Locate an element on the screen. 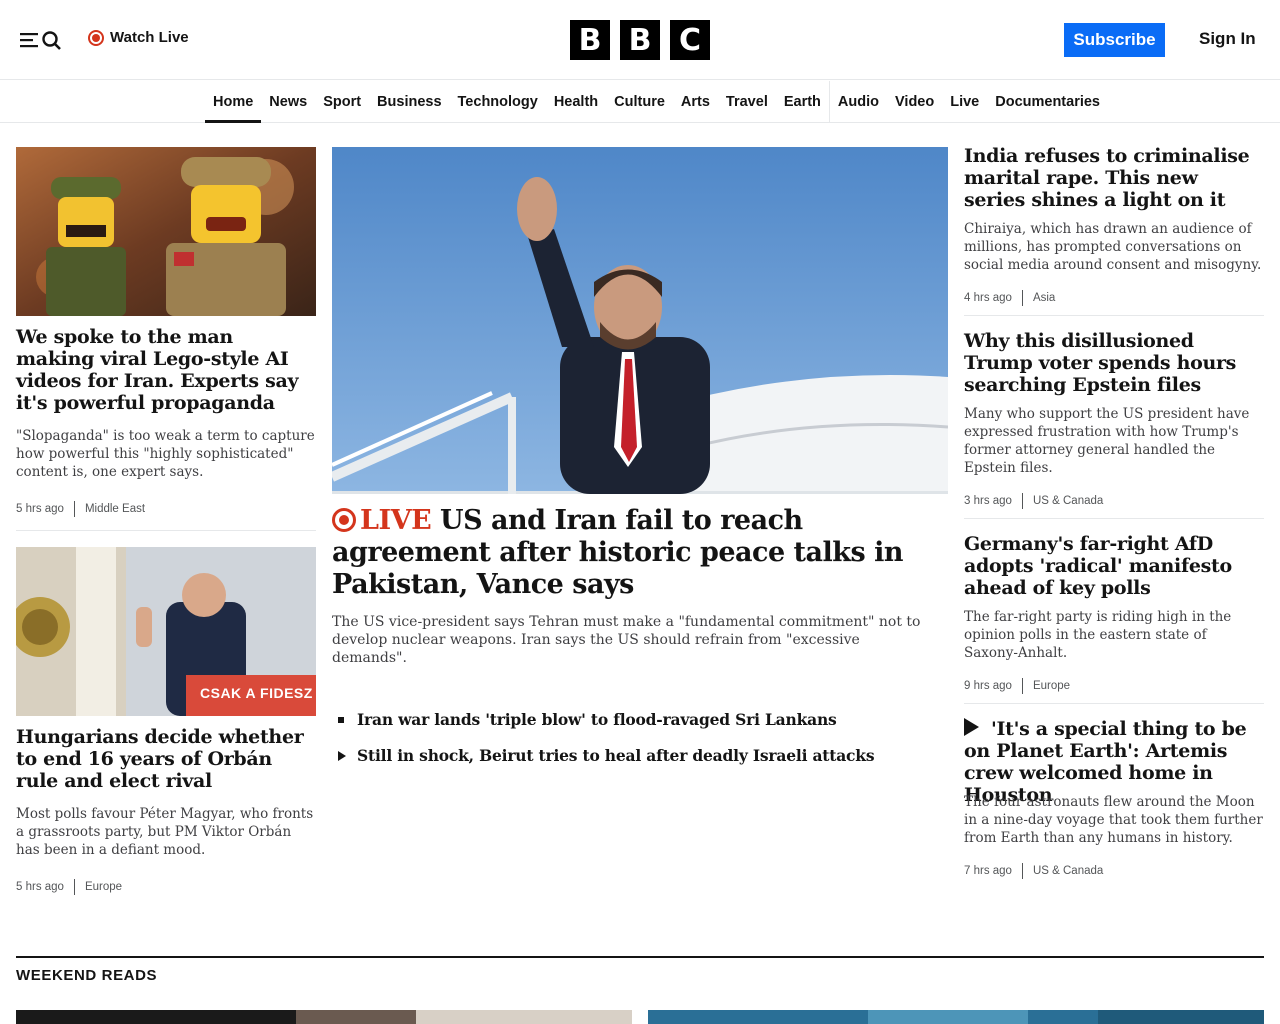  bbc-logo: B B C is located at coordinates (640, 40).